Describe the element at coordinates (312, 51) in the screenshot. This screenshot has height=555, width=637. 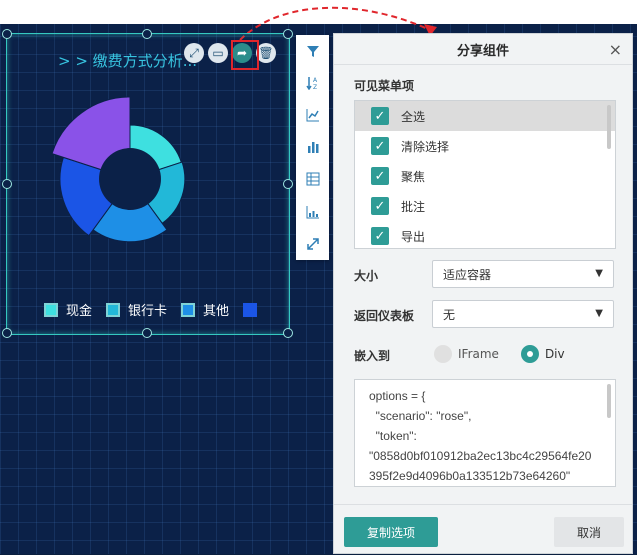
I see `filter-icon` at that location.